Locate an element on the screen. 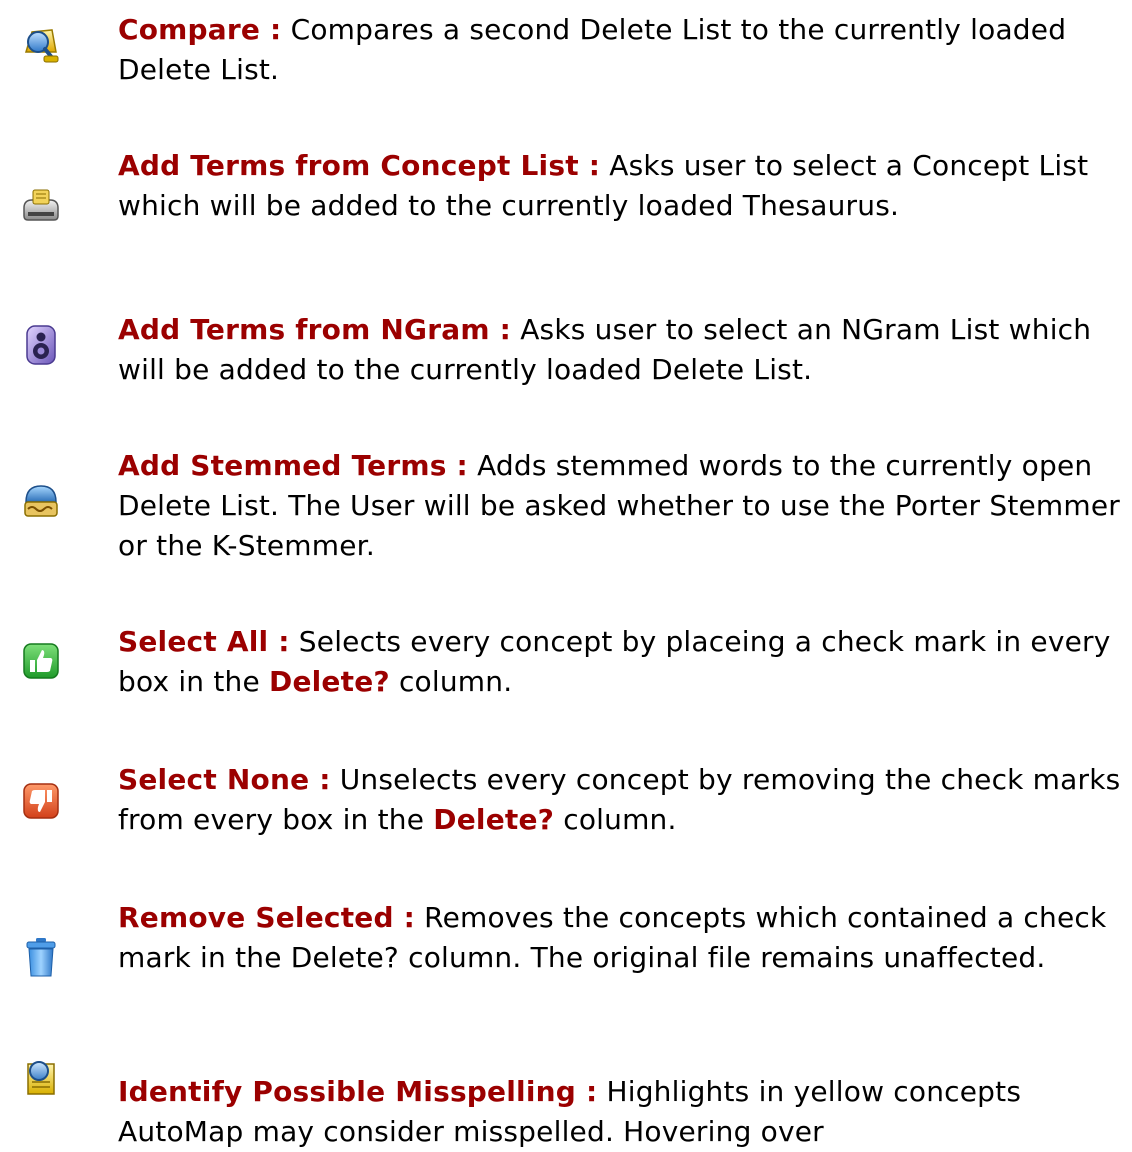  entry-term: Identify Possible Misspelling : is located at coordinates (358, 1091).